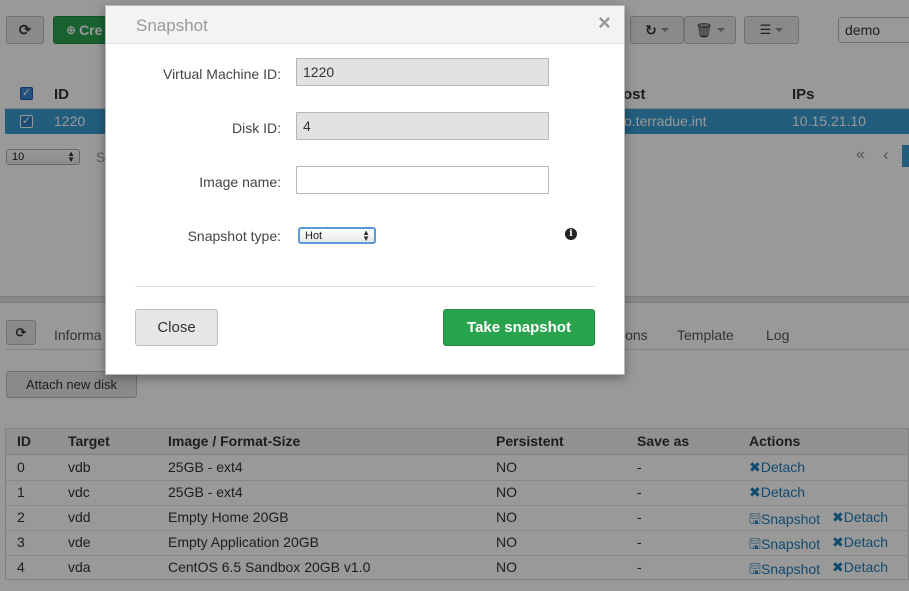 Image resolution: width=909 pixels, height=591 pixels. What do you see at coordinates (256, 128) in the screenshot?
I see `disk-id-label: Disk ID:` at bounding box center [256, 128].